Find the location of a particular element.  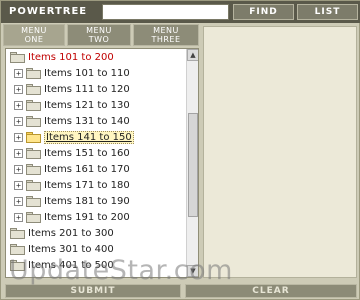

tree-scrollbar: ▲ ▼ is located at coordinates (192, 163).